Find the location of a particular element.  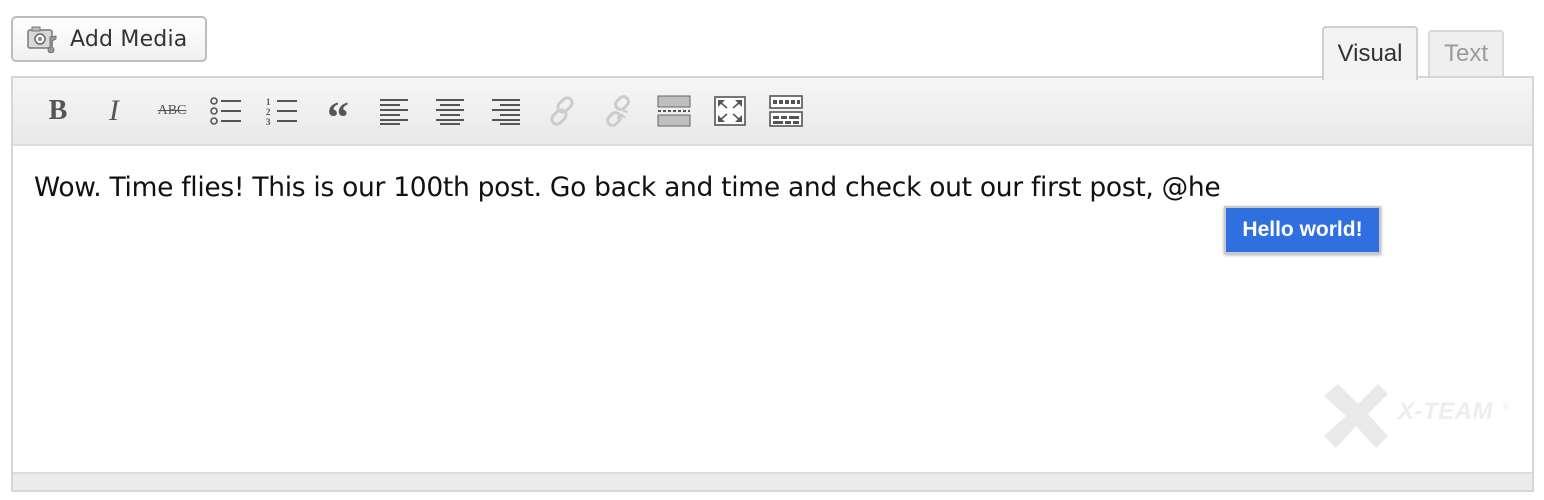

toolbar-toggle-icon is located at coordinates (786, 111).